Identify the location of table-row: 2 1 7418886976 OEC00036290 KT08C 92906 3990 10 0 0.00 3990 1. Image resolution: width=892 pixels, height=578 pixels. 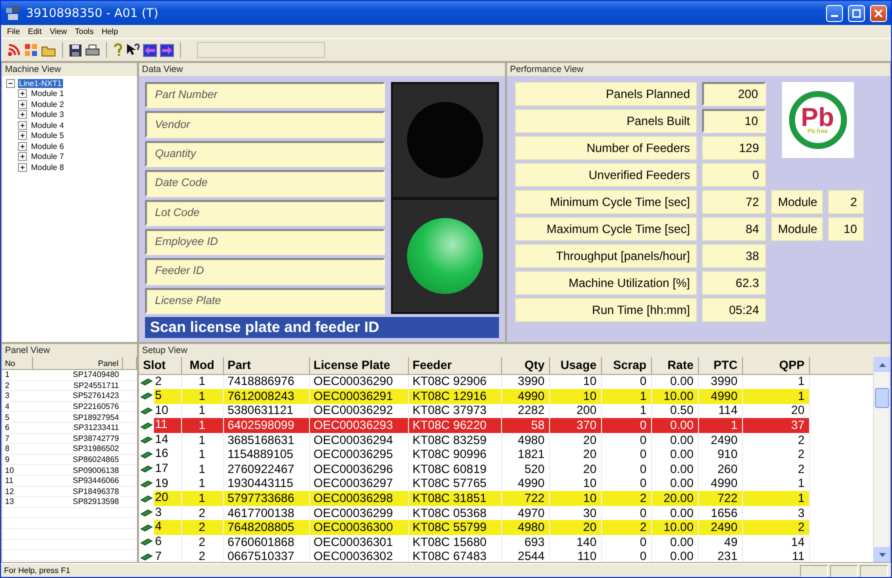
(506, 382).